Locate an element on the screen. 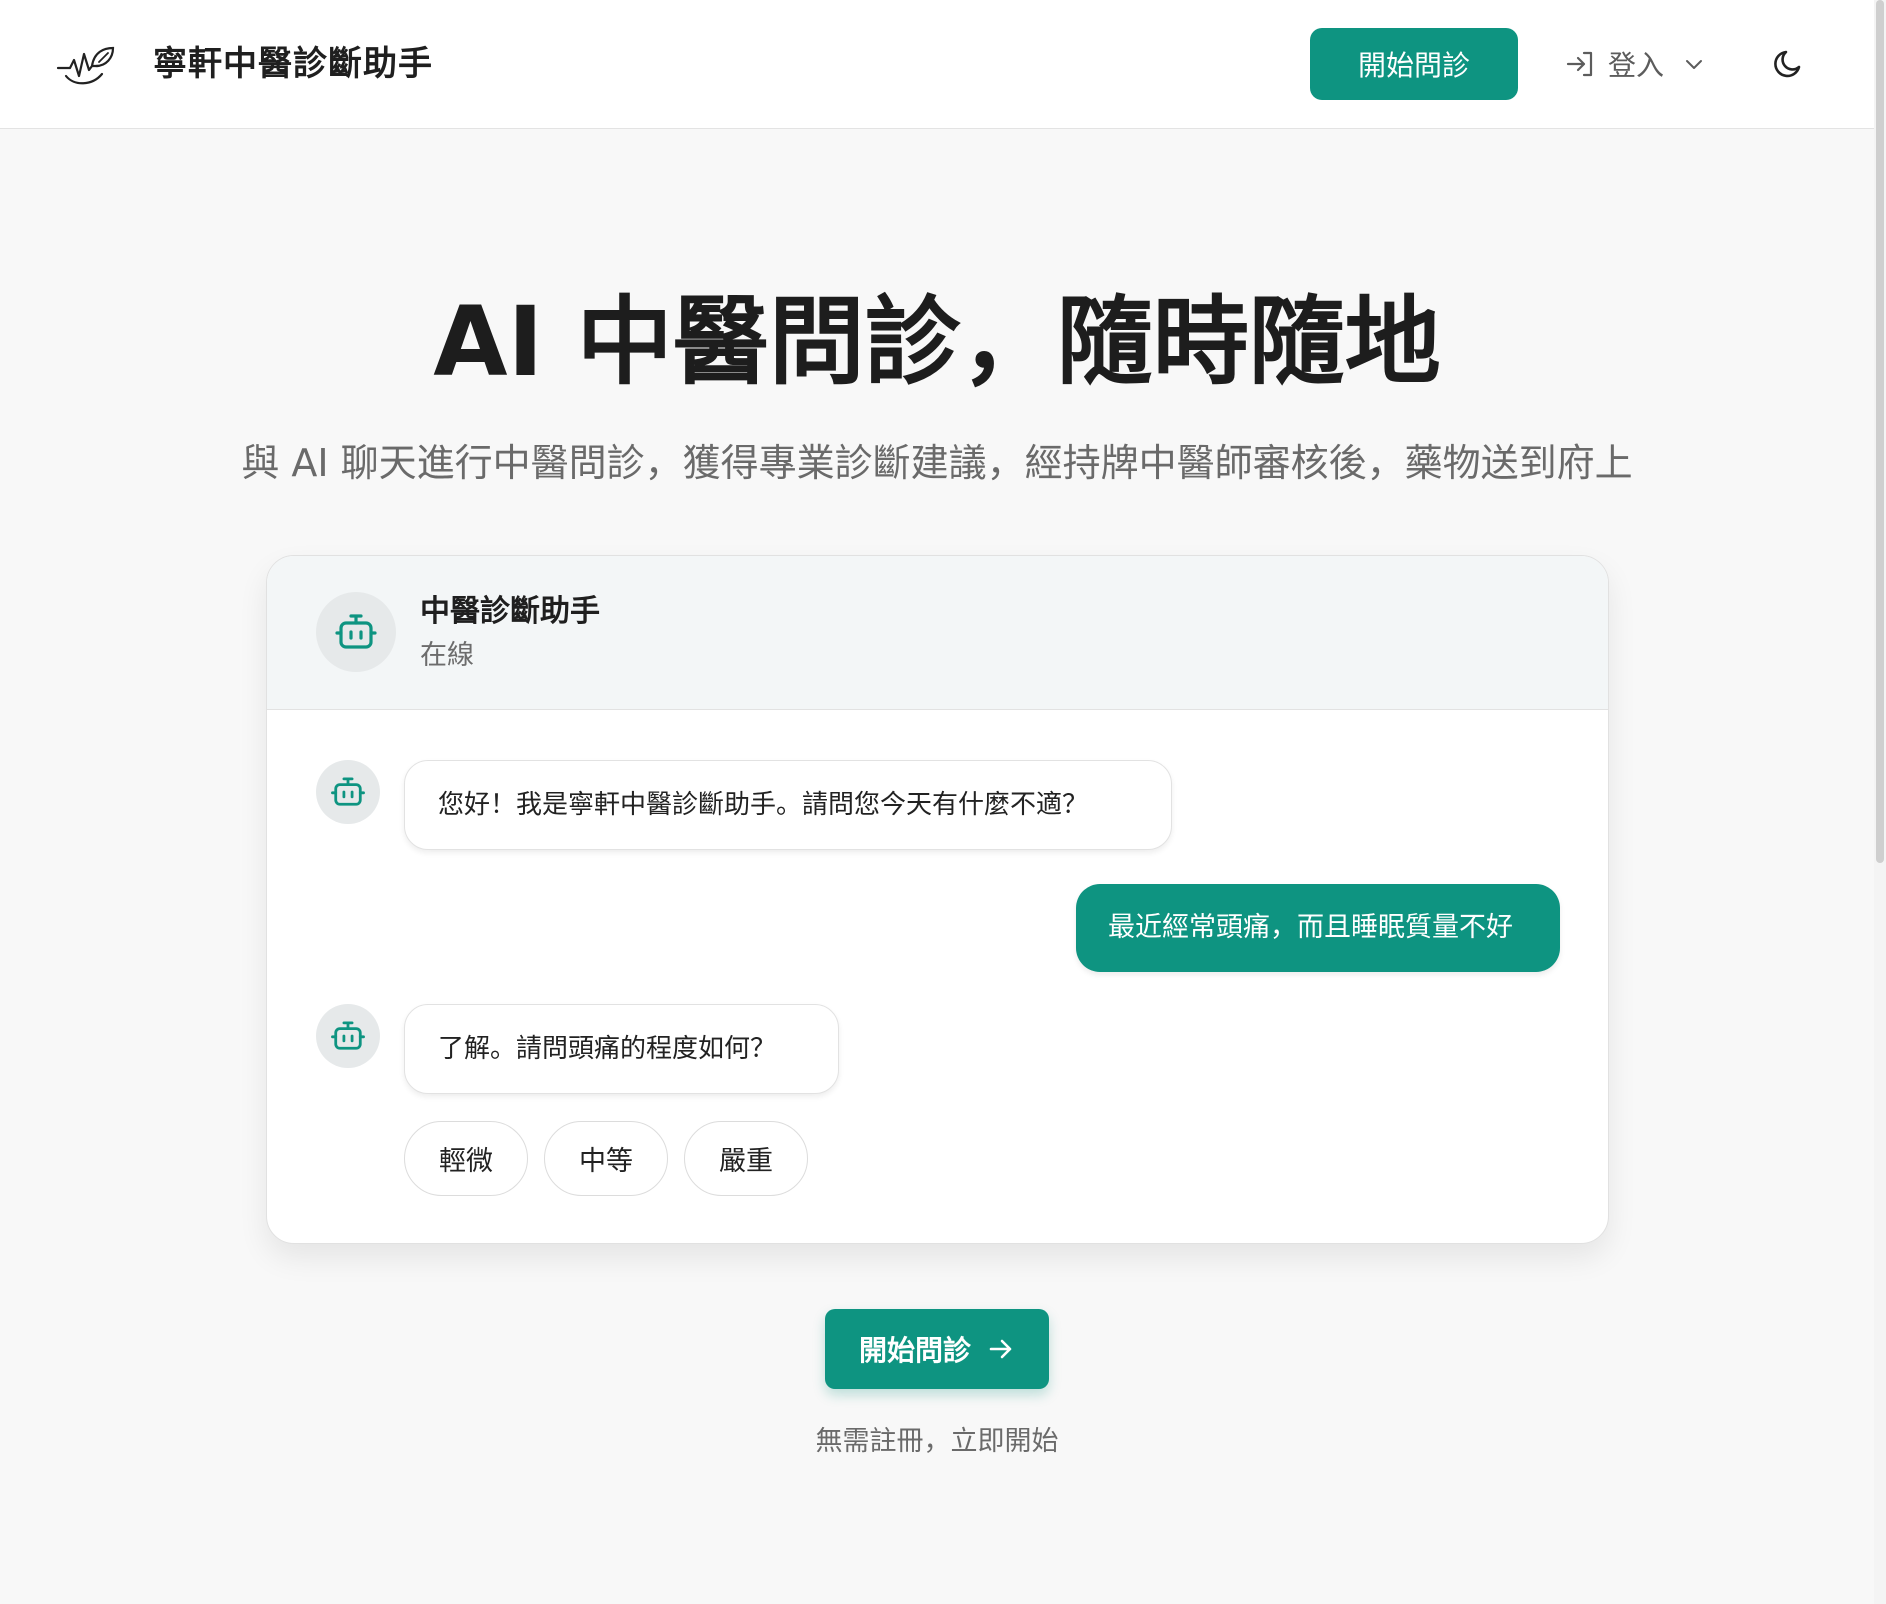 Image resolution: width=1886 pixels, height=1604 pixels. hero-subtitle: 與 AI 聊天進行中醫問診，獲得專業診斷建議，經持牌中醫師審核後，藥物送到府上 is located at coordinates (937, 463).